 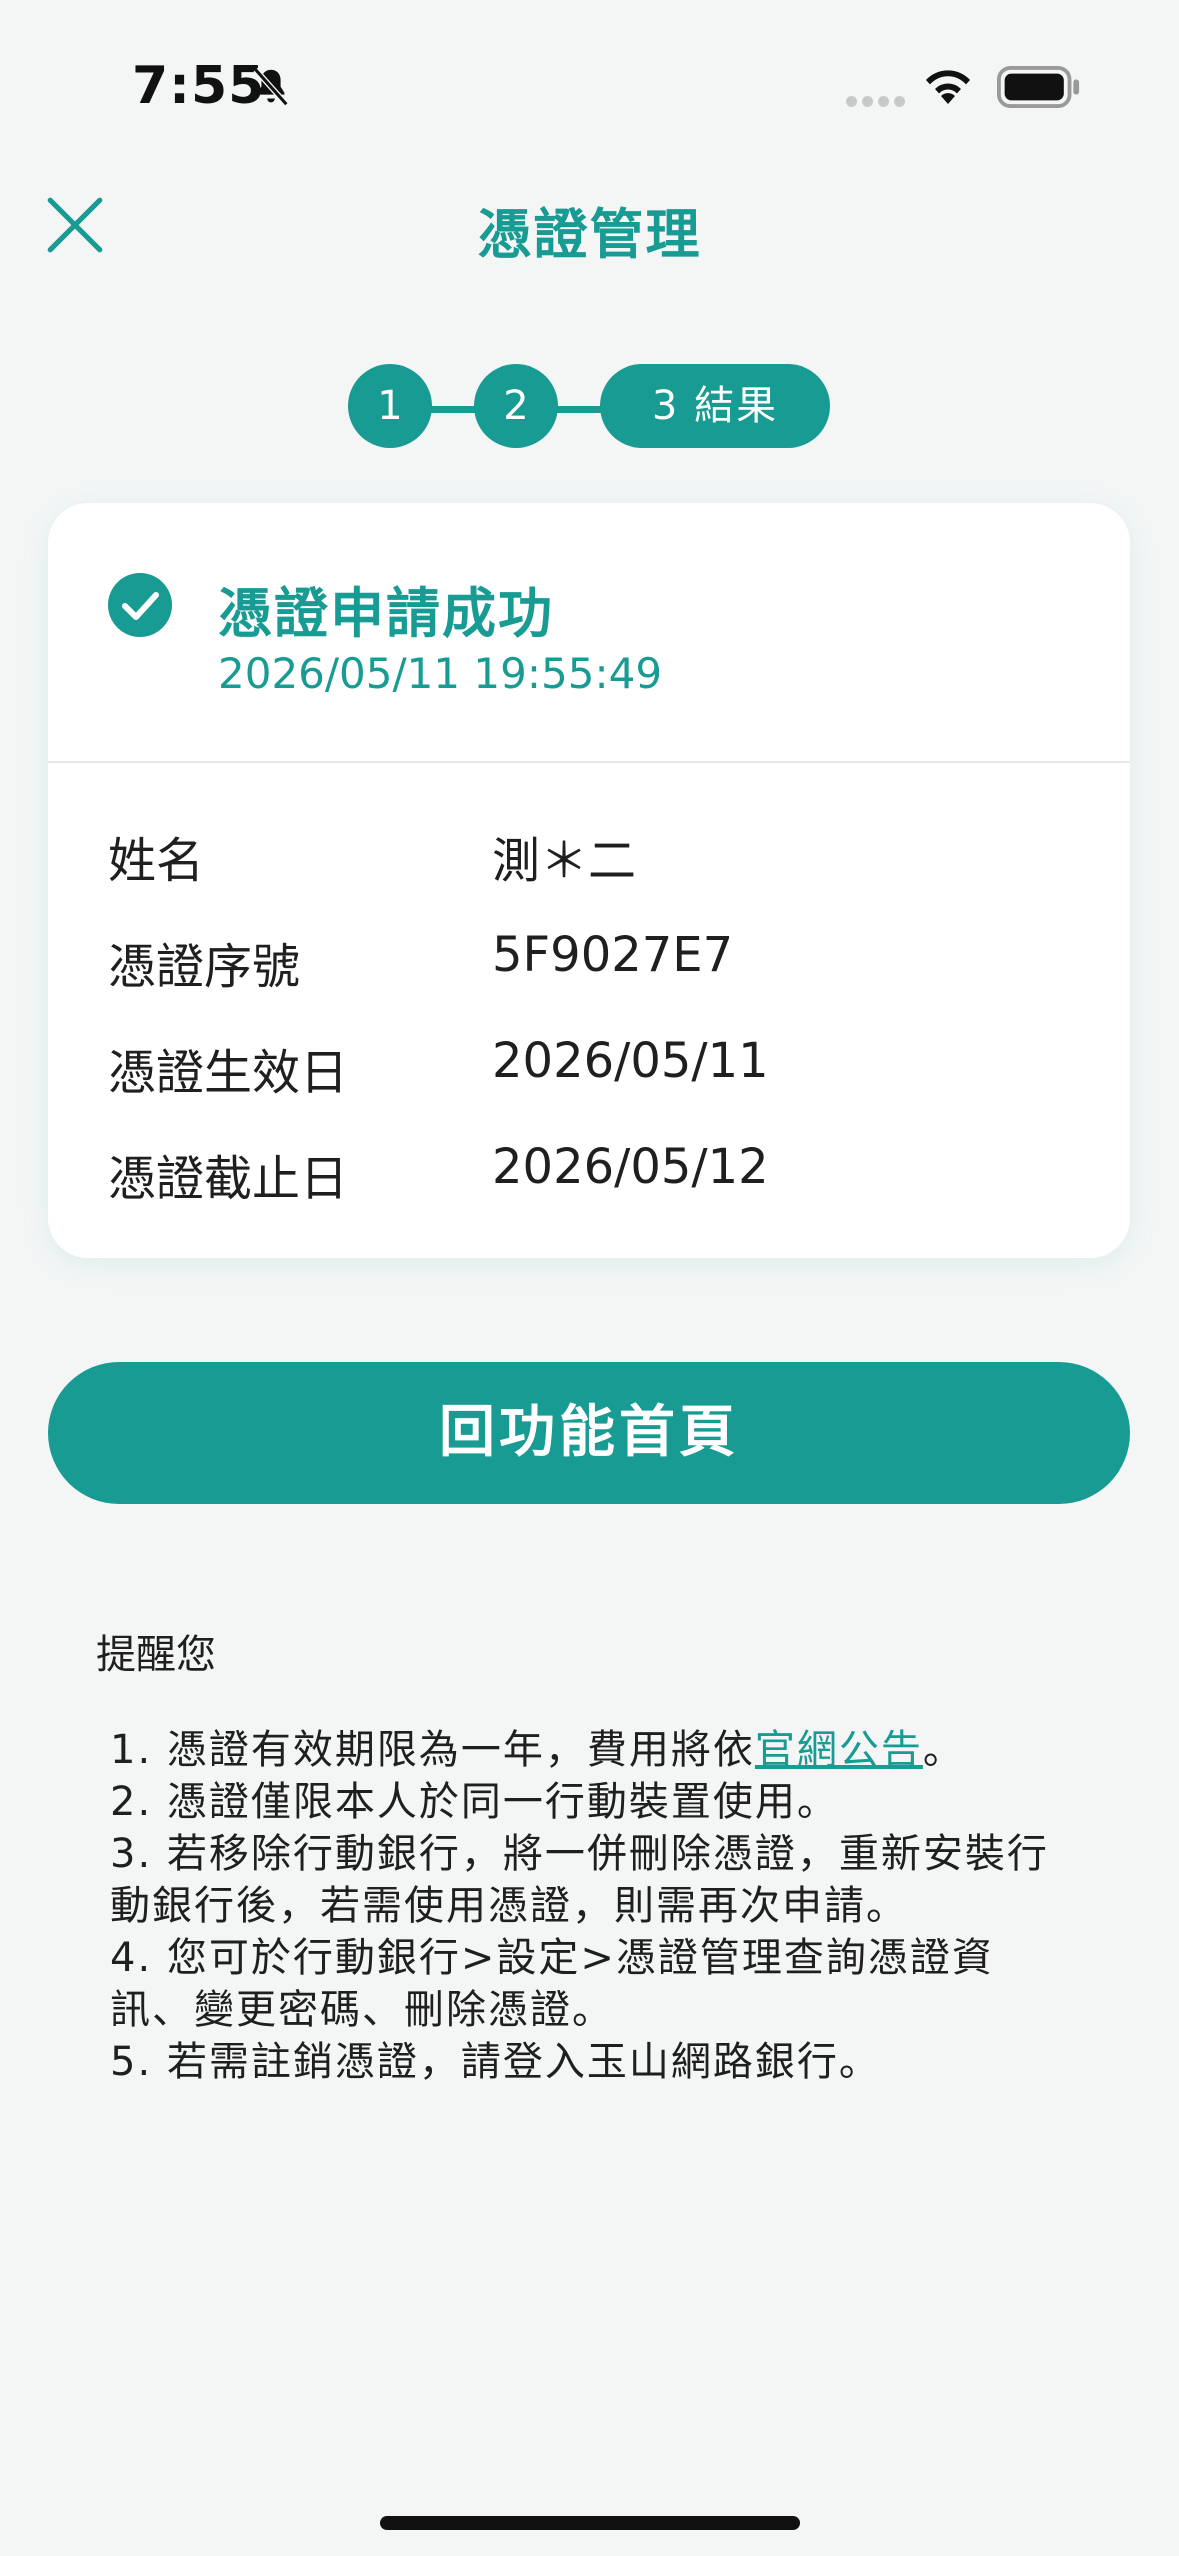 What do you see at coordinates (386, 613) in the screenshot?
I see `result-title: 憑證申請成功` at bounding box center [386, 613].